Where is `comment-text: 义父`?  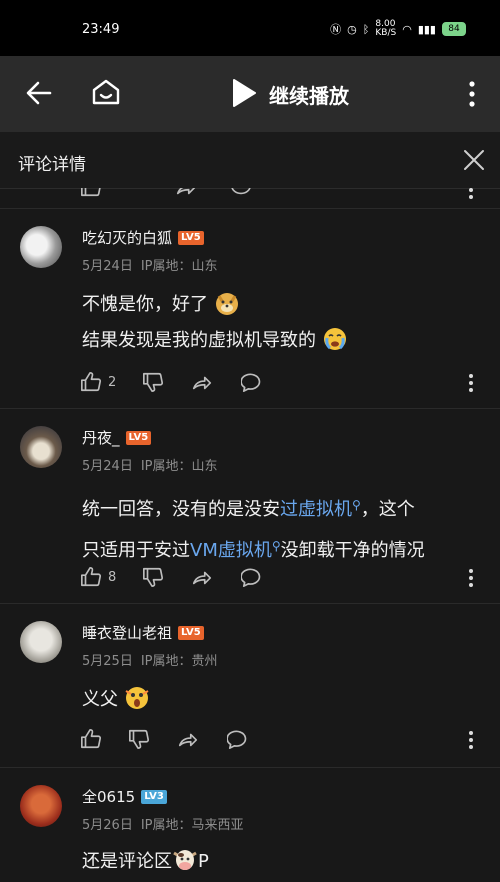
comment-text: 义父 is located at coordinates (116, 700).